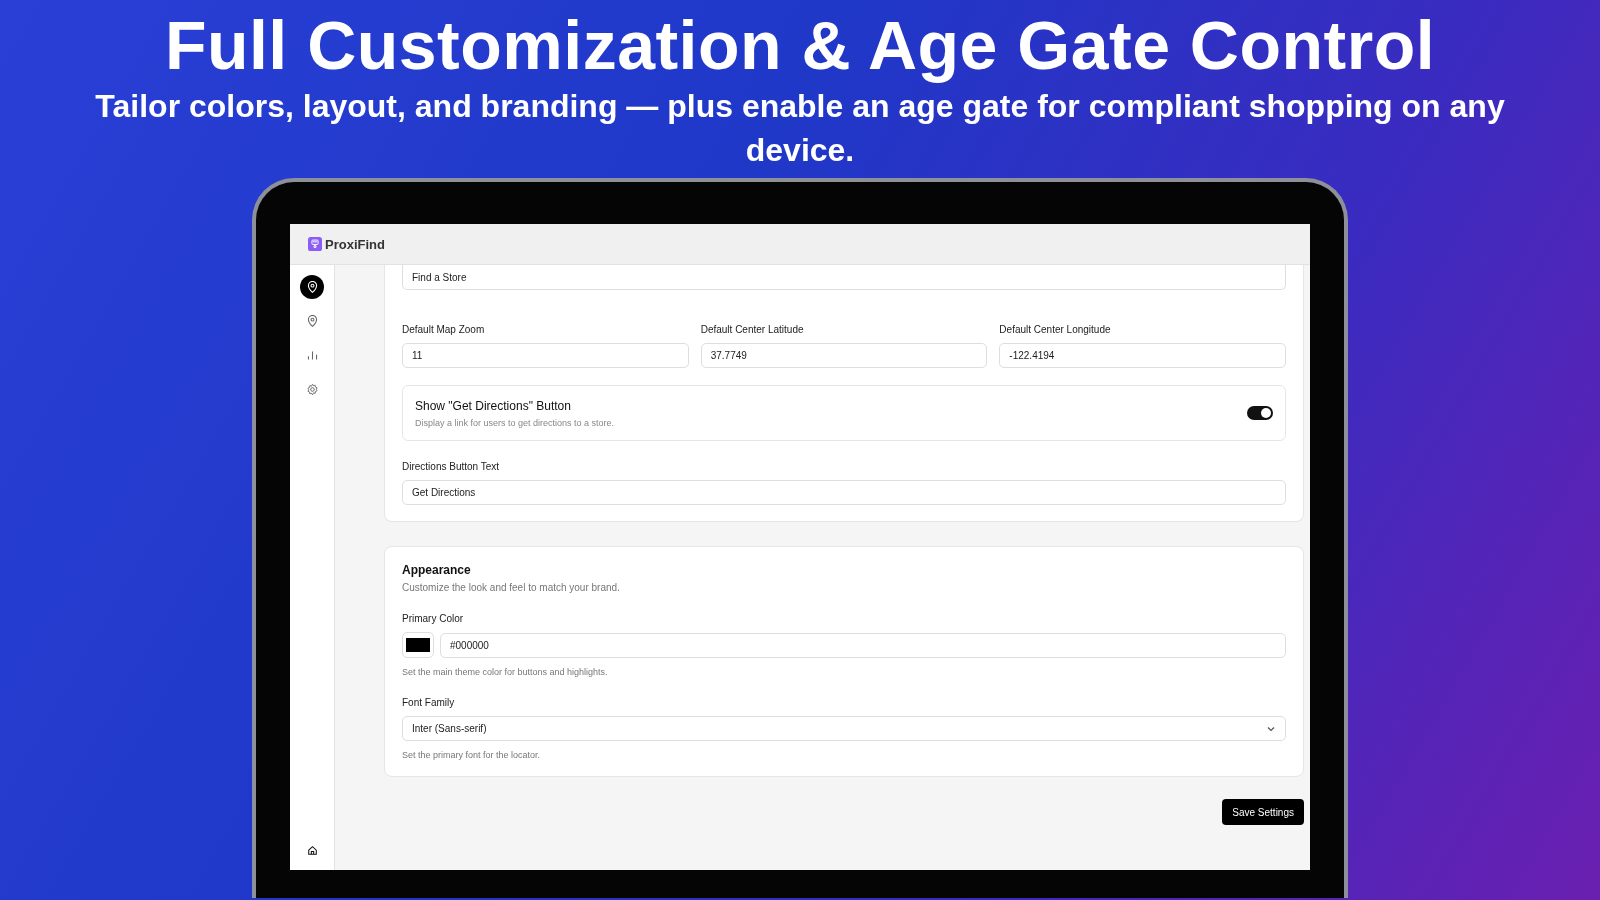 This screenshot has width=1600, height=900. I want to click on field-label: Default Center Latitude, so click(752, 329).